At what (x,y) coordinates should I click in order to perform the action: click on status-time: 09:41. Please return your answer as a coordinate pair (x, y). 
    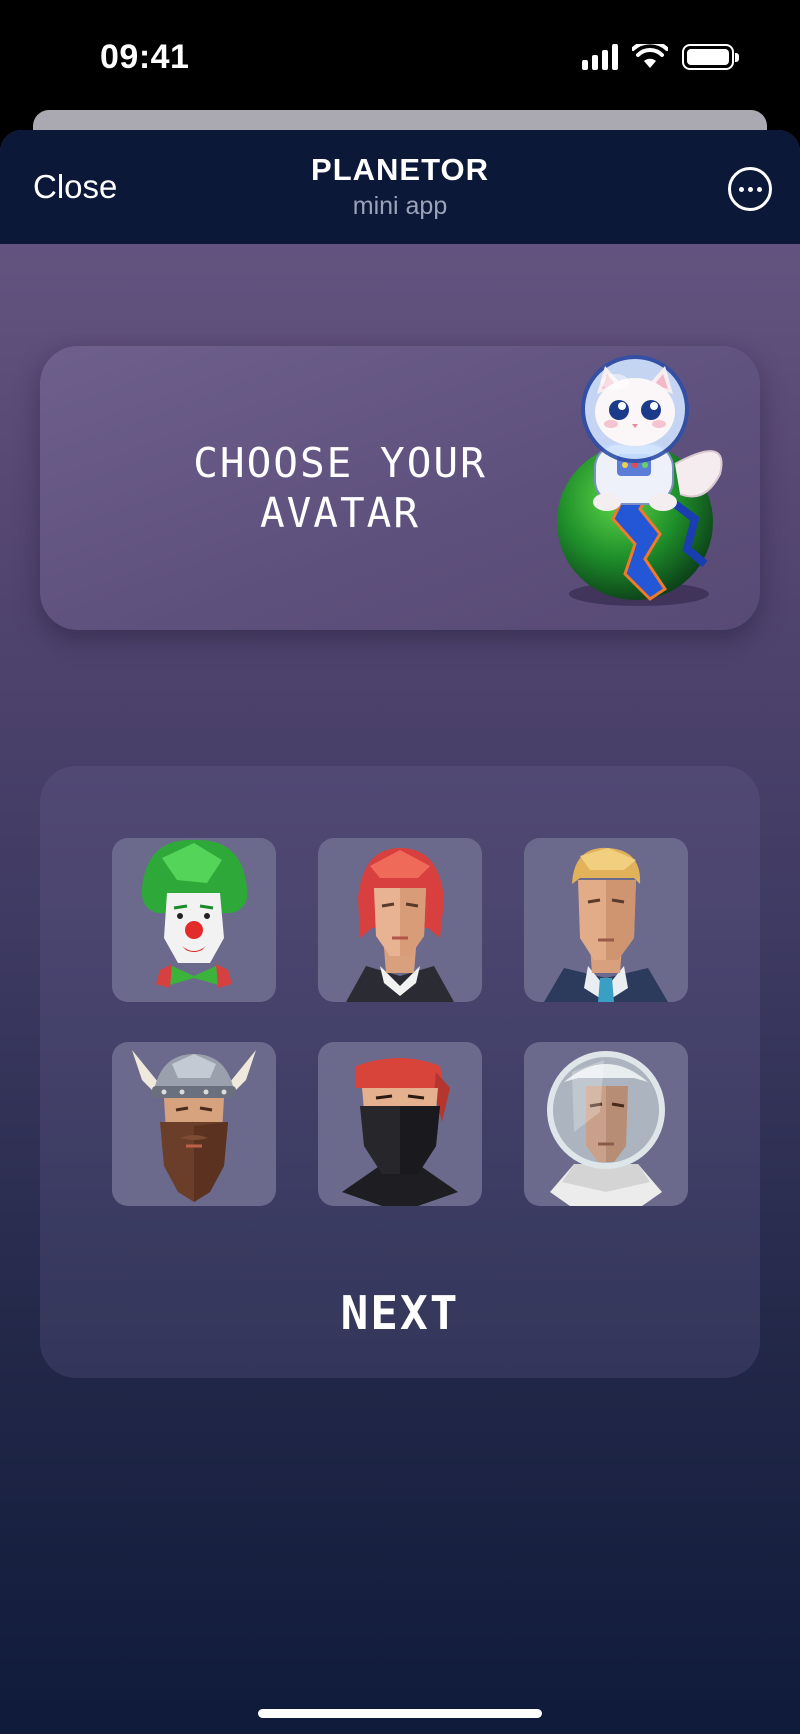
    Looking at the image, I should click on (145, 57).